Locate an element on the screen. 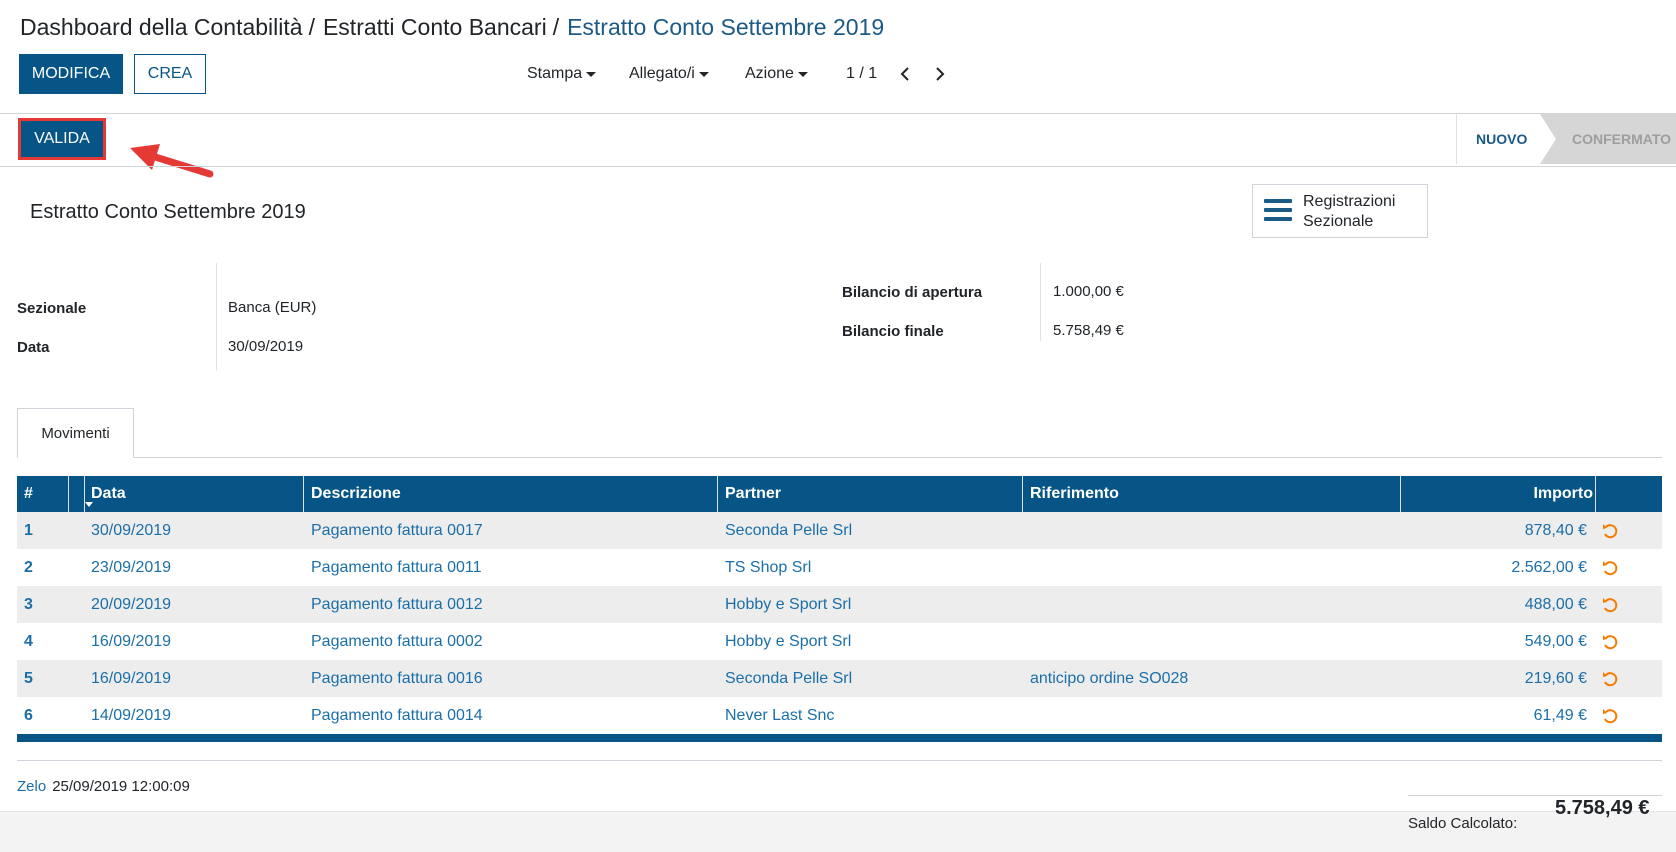 This screenshot has width=1676, height=852. row-partner: Never Last Snc is located at coordinates (780, 715).